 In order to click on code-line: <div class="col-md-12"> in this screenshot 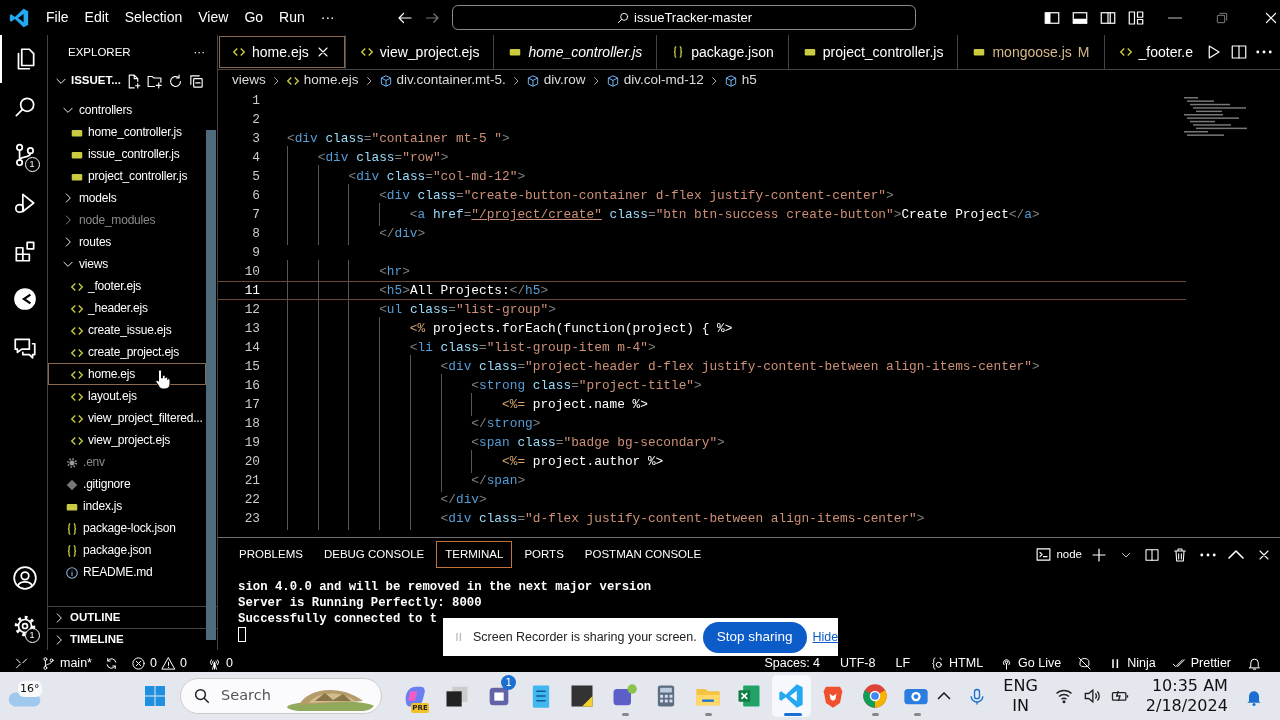, I will do `click(436, 176)`.